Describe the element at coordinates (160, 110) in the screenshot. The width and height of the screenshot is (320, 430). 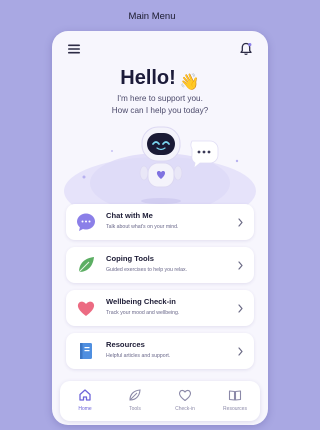
I see `subtitle-line-2: How can I help you today?` at that location.